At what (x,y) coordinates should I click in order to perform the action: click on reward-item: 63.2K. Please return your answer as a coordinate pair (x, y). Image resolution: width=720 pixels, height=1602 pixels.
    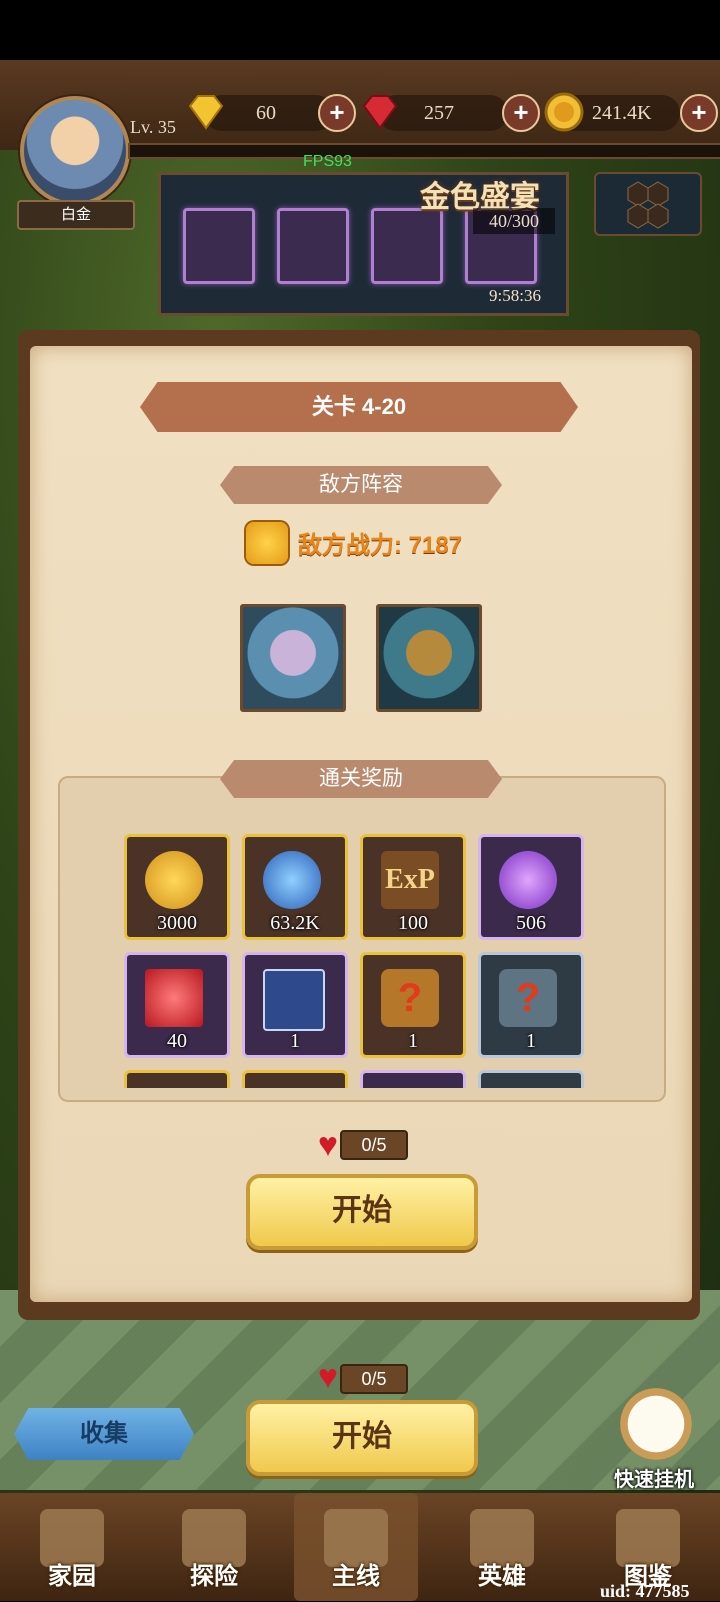
    Looking at the image, I should click on (295, 887).